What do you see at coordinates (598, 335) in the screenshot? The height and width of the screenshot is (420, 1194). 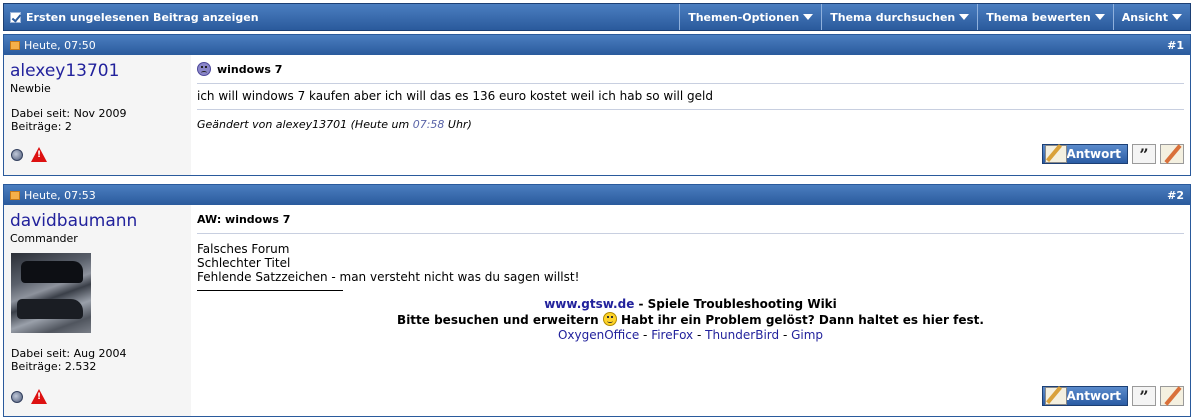 I see `oxygenoffice-link: OxygenOffice` at bounding box center [598, 335].